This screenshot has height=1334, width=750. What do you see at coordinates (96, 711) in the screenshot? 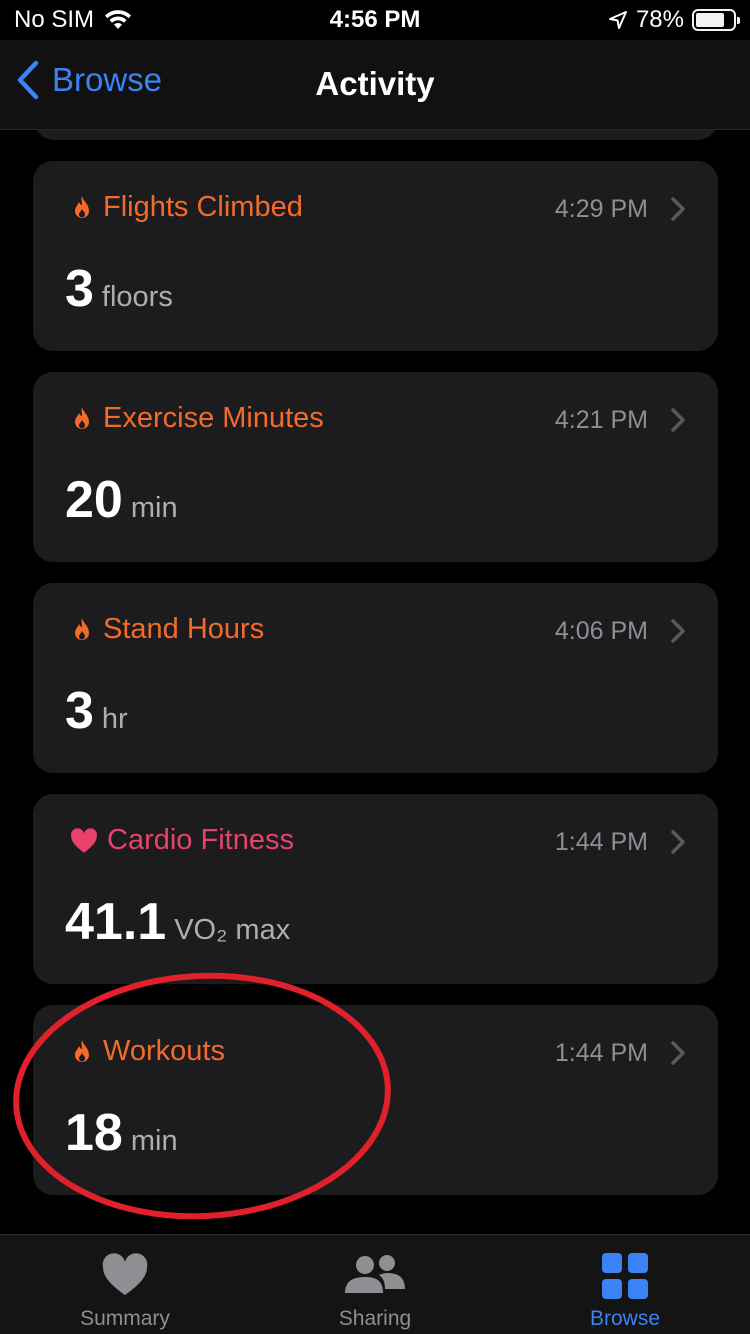
I see `card-value: 3 hr` at bounding box center [96, 711].